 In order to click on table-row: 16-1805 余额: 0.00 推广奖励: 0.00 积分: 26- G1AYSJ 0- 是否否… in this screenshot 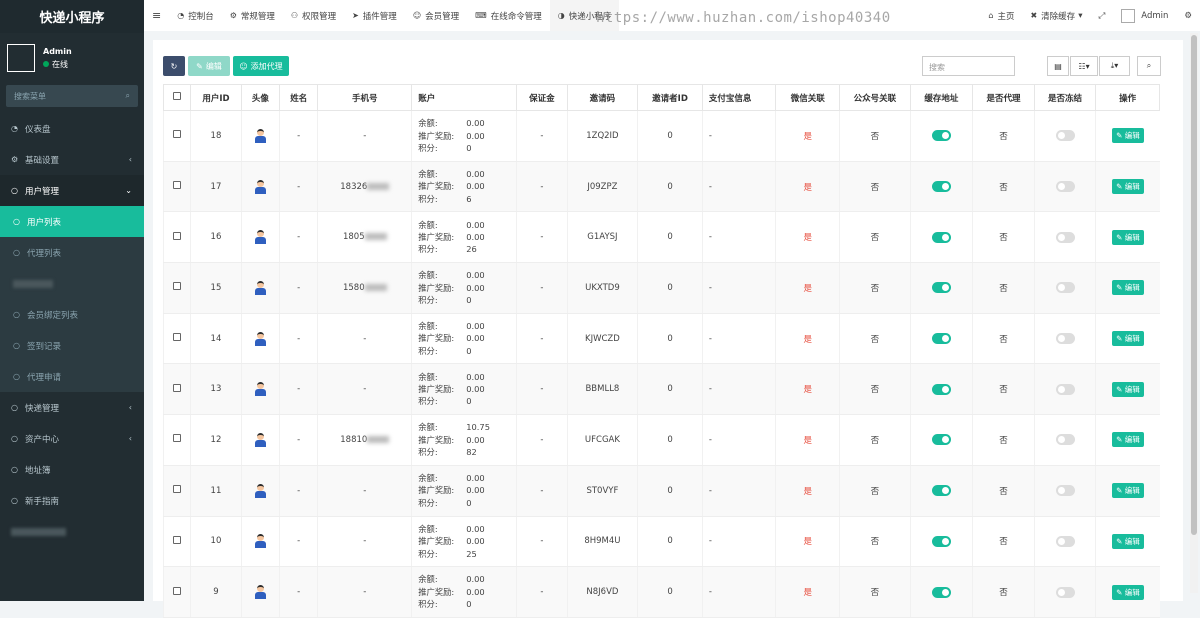, I will do `click(661, 237)`.